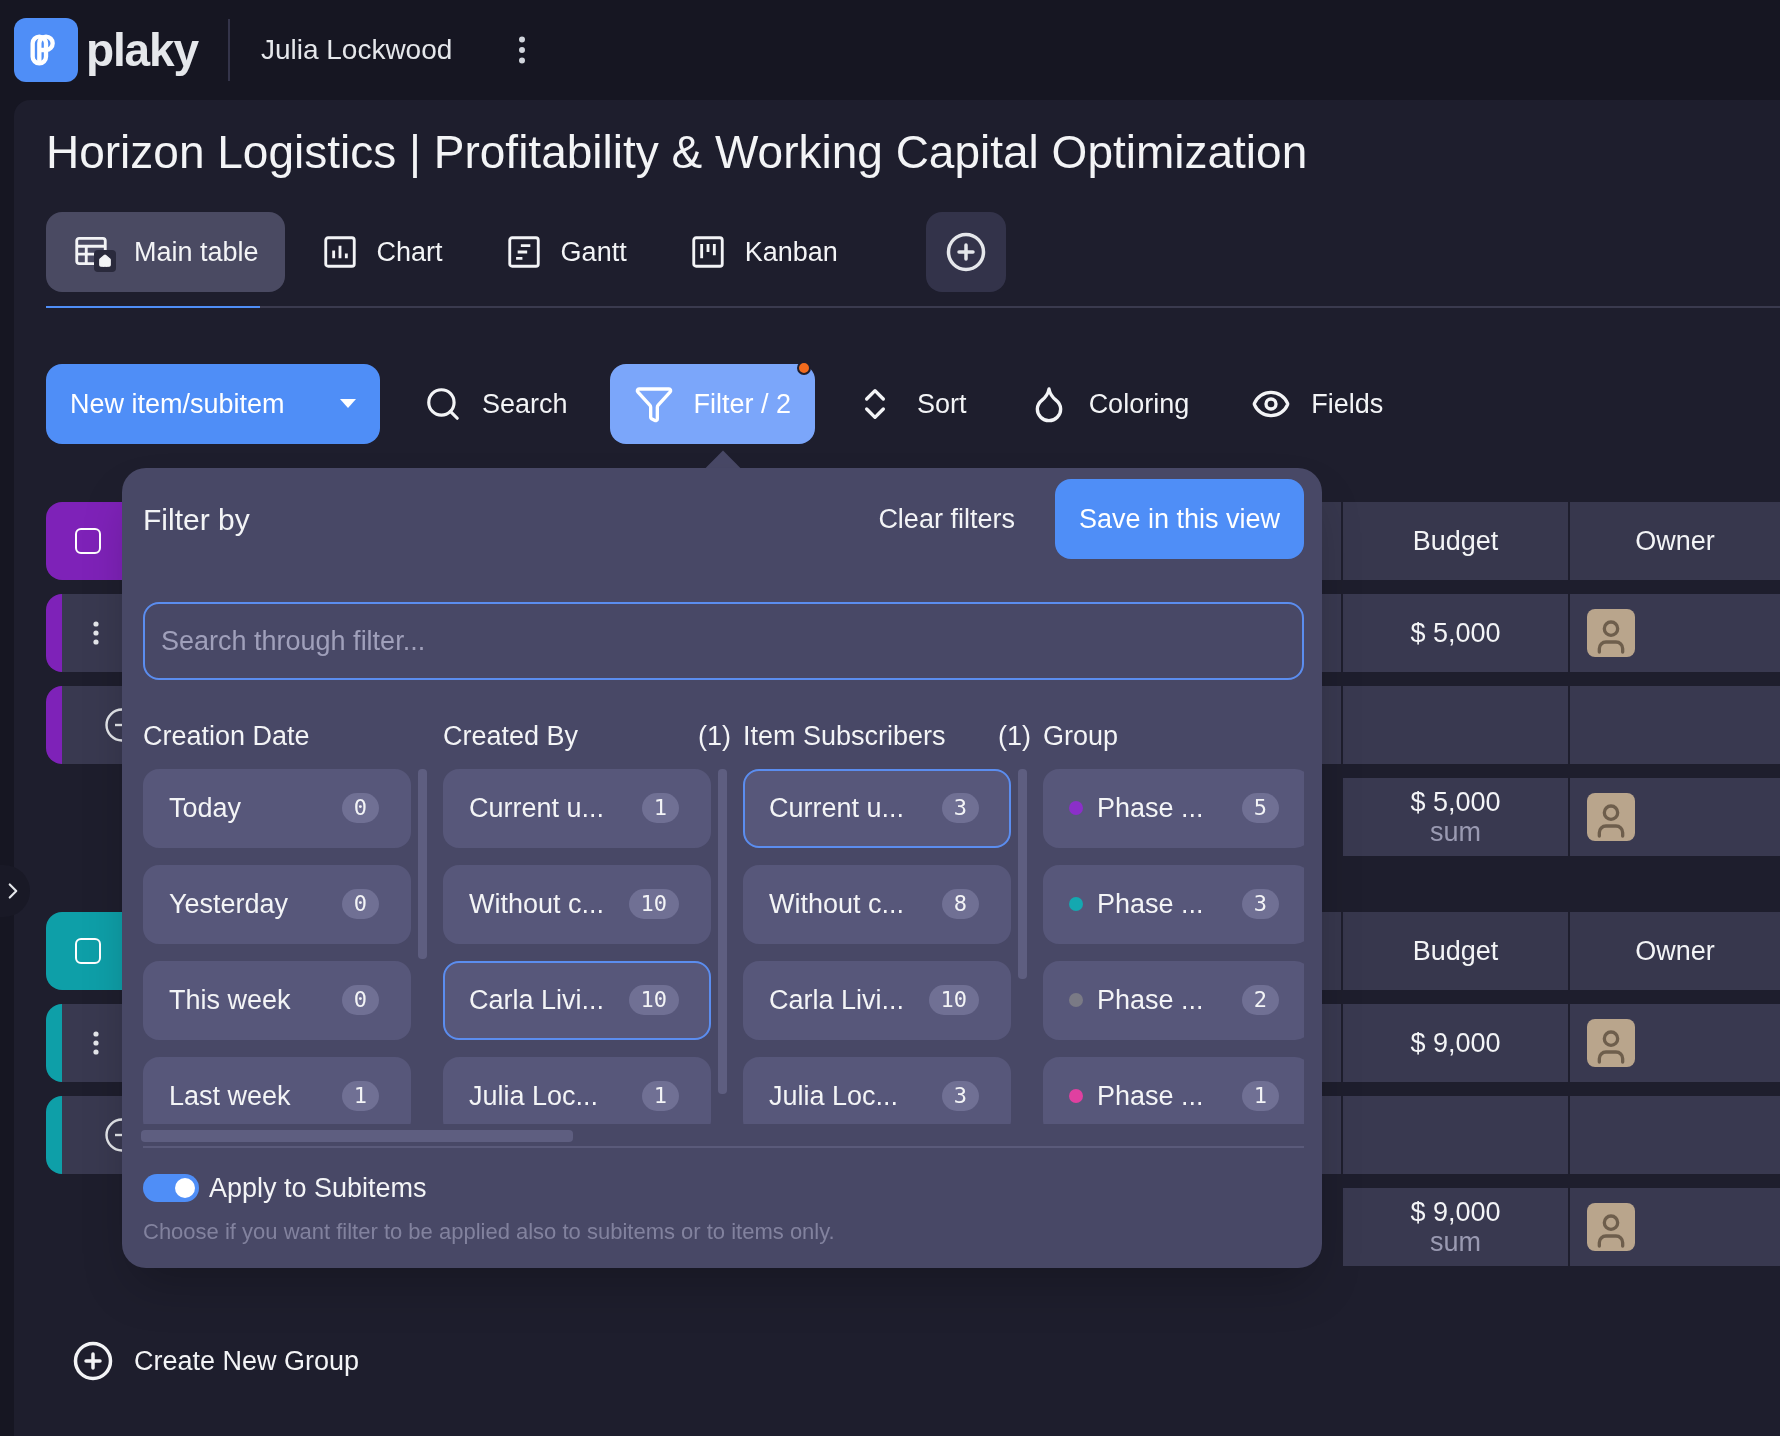  What do you see at coordinates (946, 519) in the screenshot?
I see `clear-filters-button: Clear filters` at bounding box center [946, 519].